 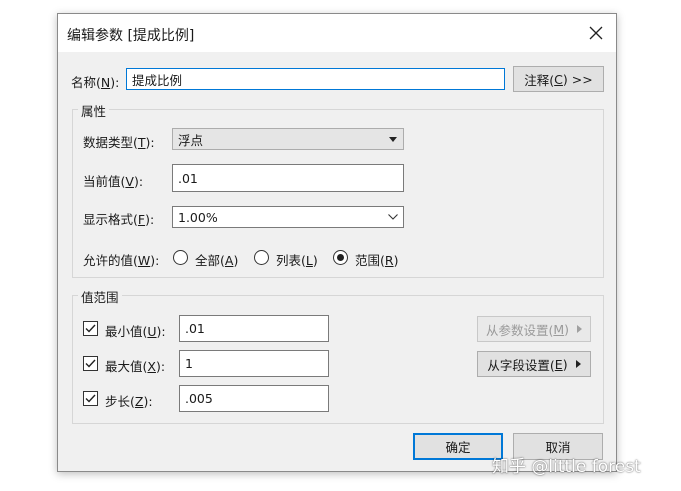 I want to click on set-from-parameter-button: 从参数设置(M), so click(x=534, y=329).